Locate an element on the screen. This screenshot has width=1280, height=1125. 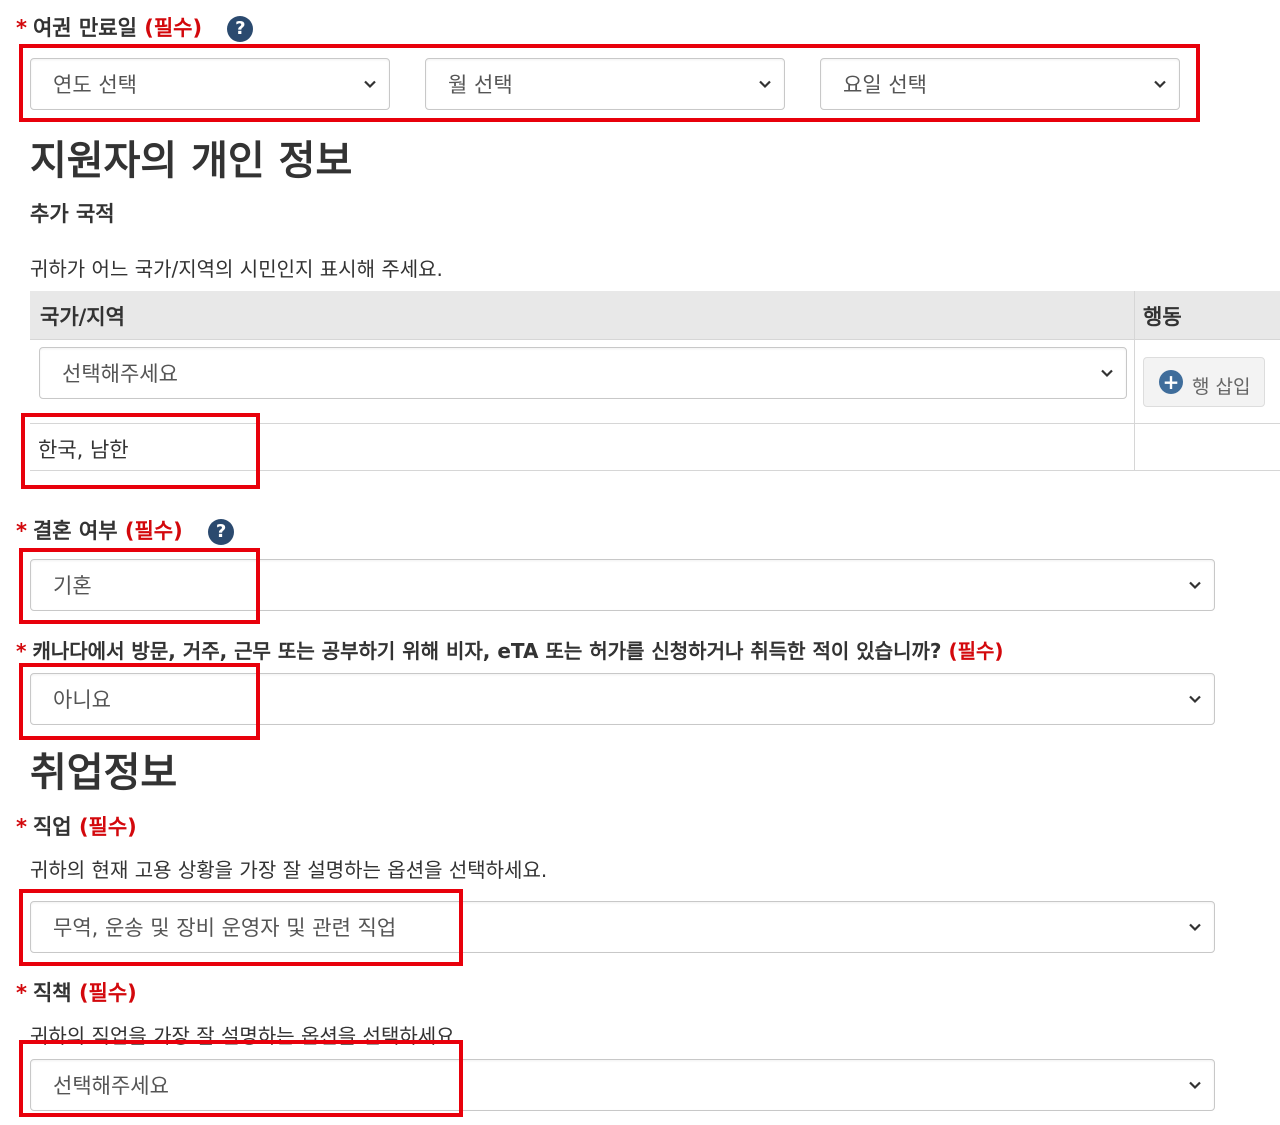
passport-year-value: 연도 선택 is located at coordinates (95, 85).